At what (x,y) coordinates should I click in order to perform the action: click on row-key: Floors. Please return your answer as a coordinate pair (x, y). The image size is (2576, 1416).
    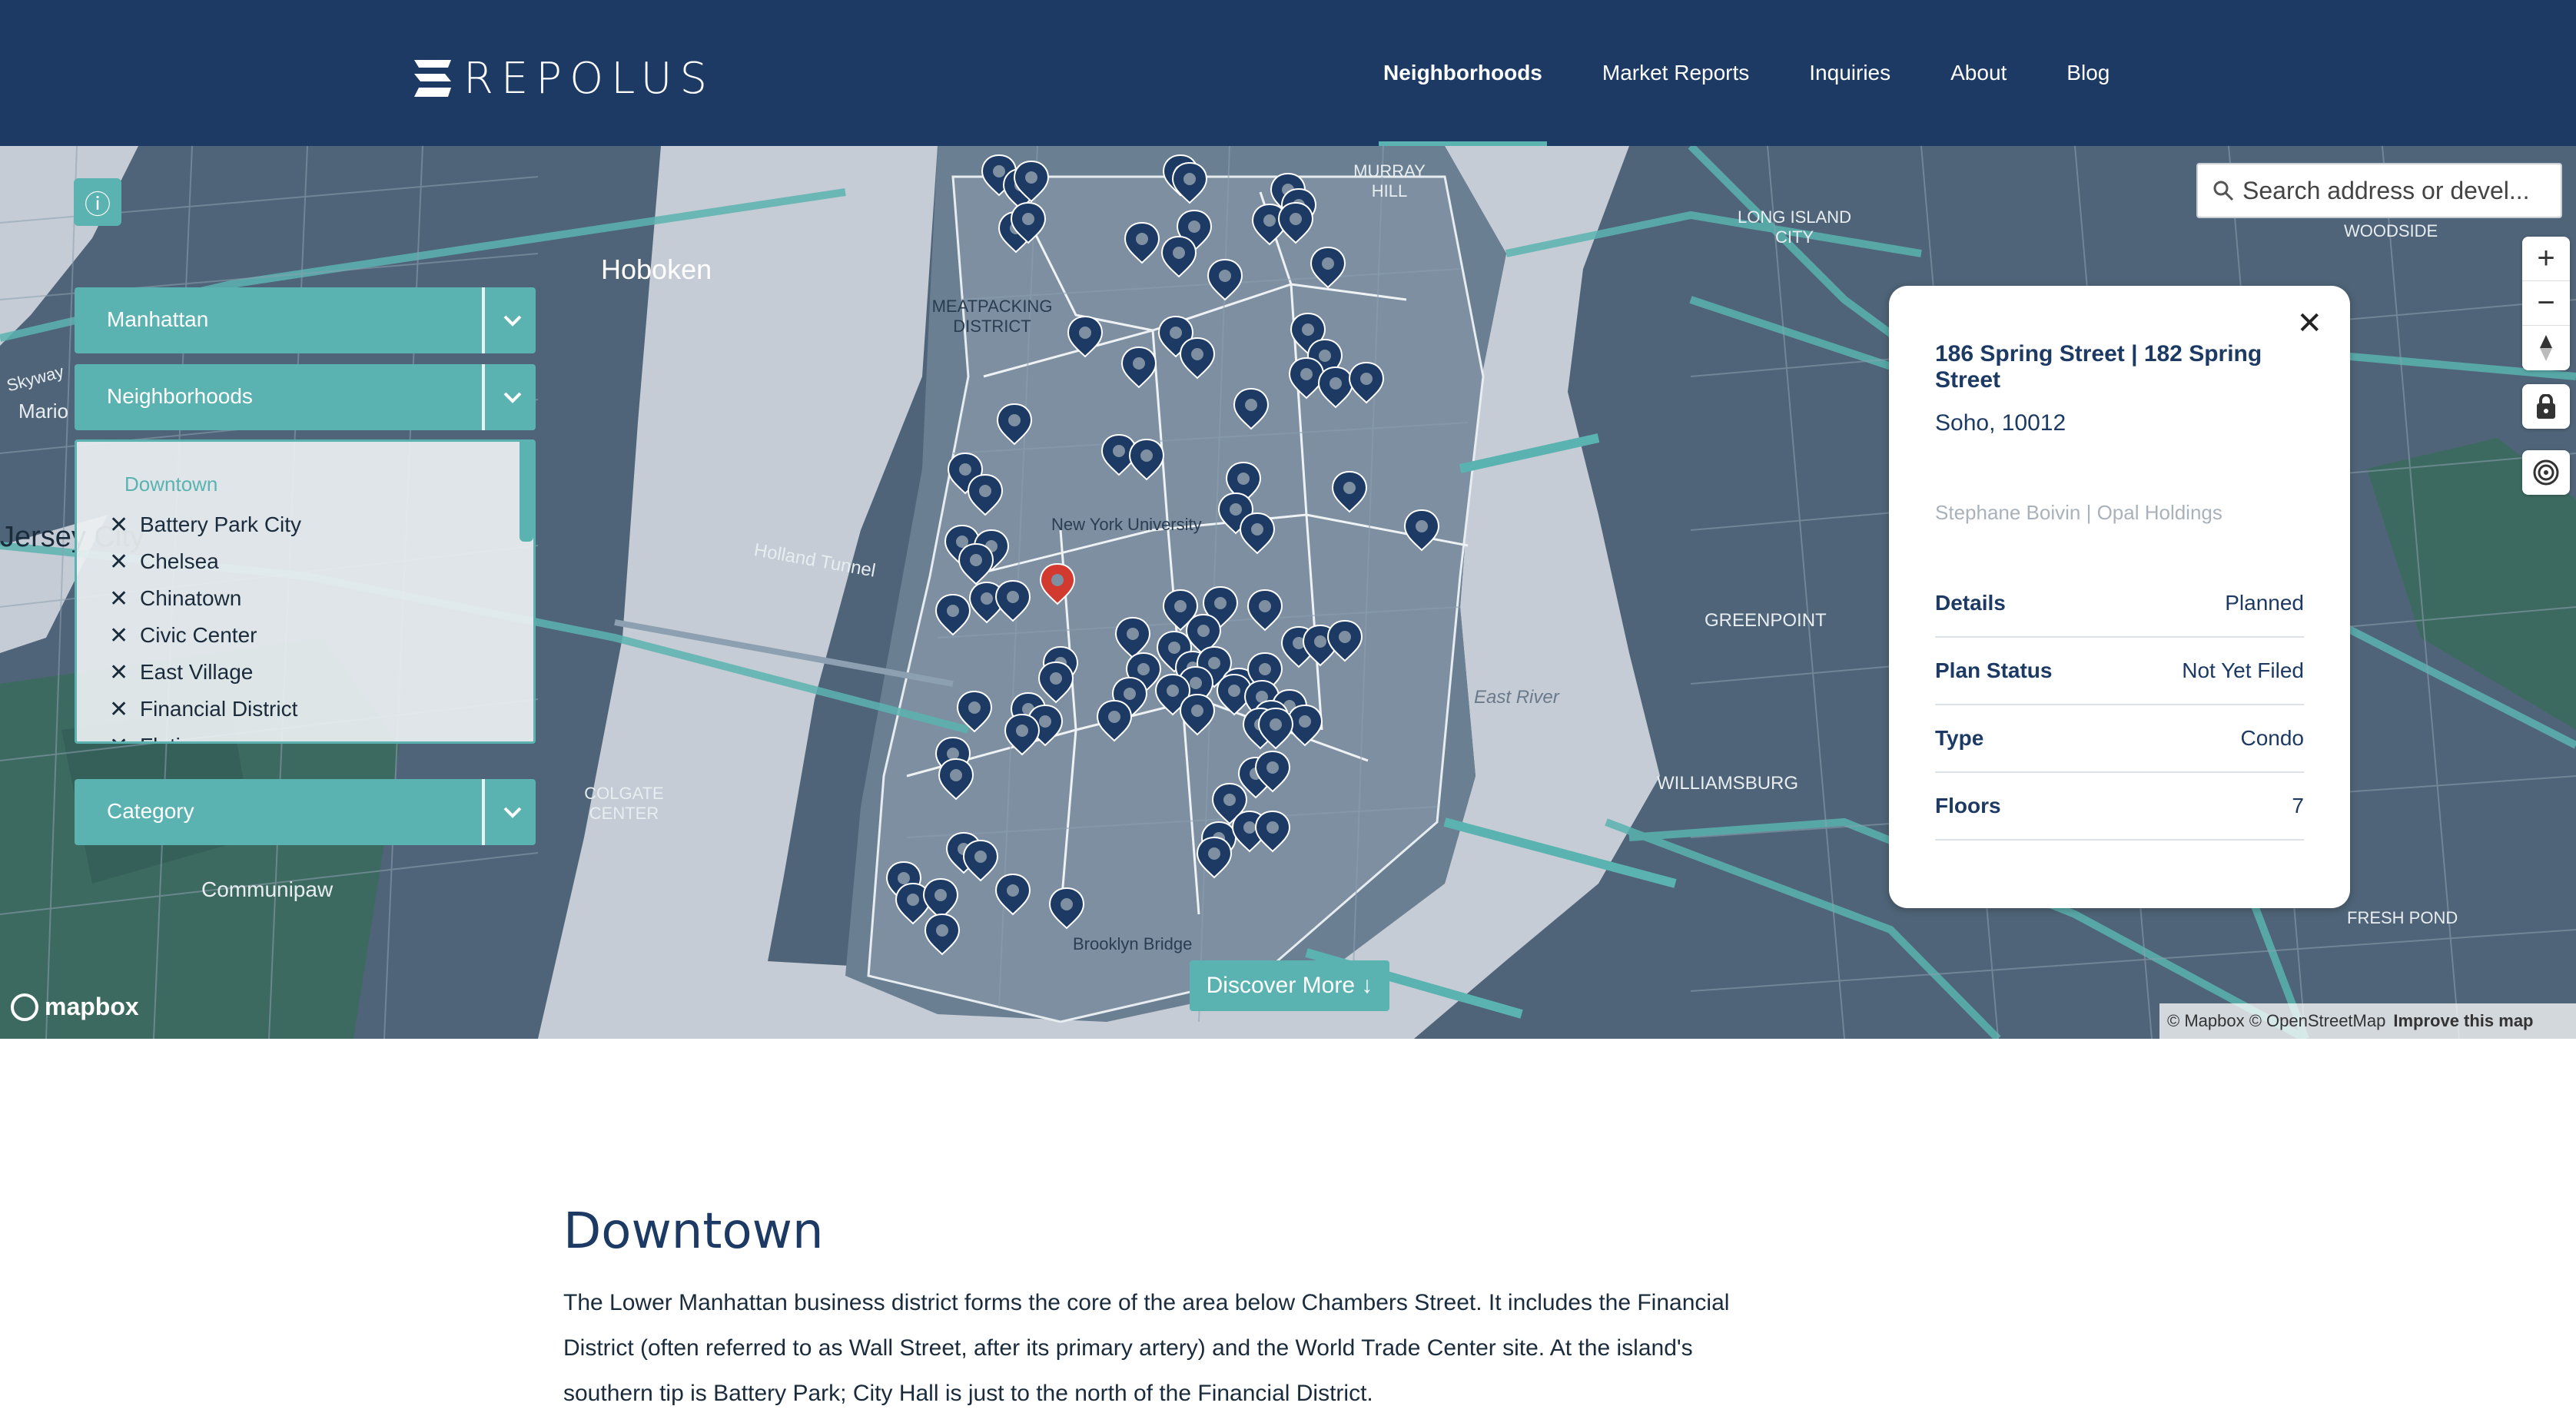
    Looking at the image, I should click on (1968, 805).